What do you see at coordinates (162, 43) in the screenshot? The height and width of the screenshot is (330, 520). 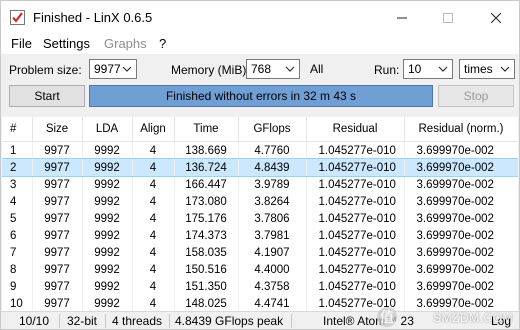 I see `menu-help: ?` at bounding box center [162, 43].